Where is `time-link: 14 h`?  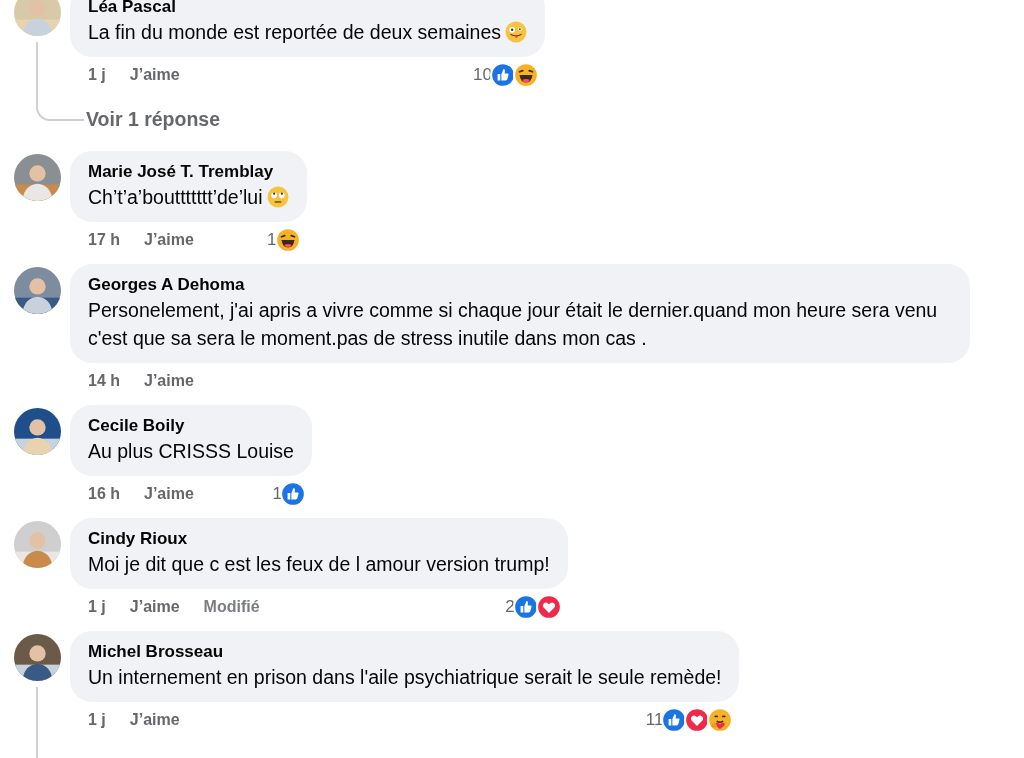
time-link: 14 h is located at coordinates (104, 381).